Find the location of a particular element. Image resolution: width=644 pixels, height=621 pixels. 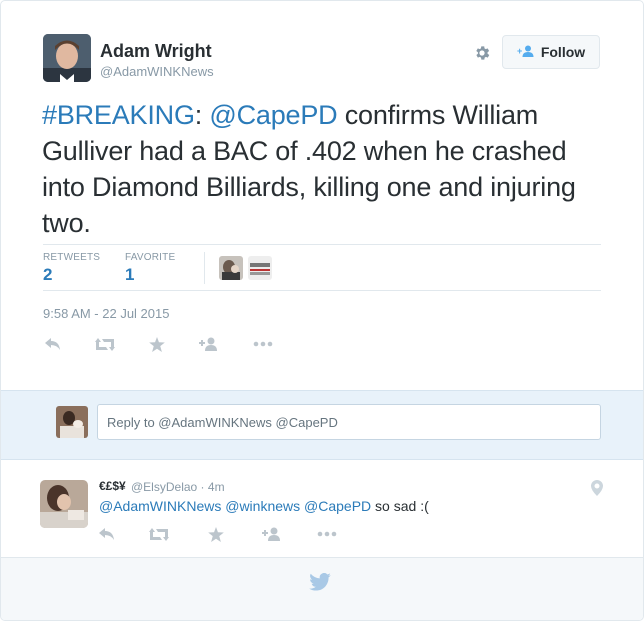

author-avatar is located at coordinates (67, 58).